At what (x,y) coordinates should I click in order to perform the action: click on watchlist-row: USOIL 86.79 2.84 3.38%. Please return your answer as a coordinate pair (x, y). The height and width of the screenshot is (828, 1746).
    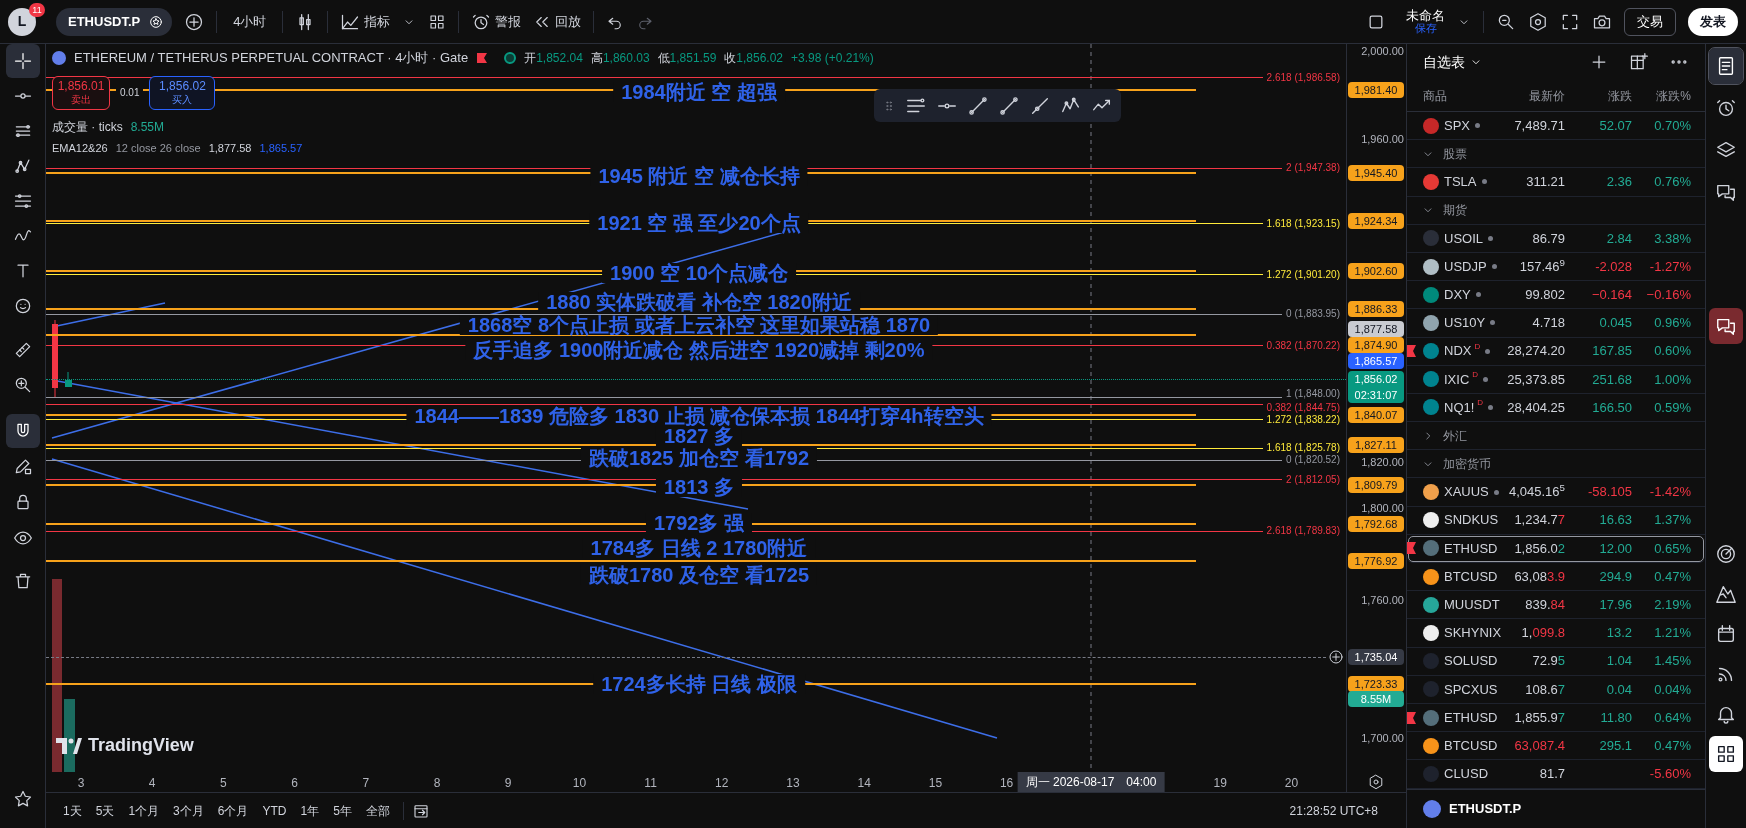
    Looking at the image, I should click on (1556, 238).